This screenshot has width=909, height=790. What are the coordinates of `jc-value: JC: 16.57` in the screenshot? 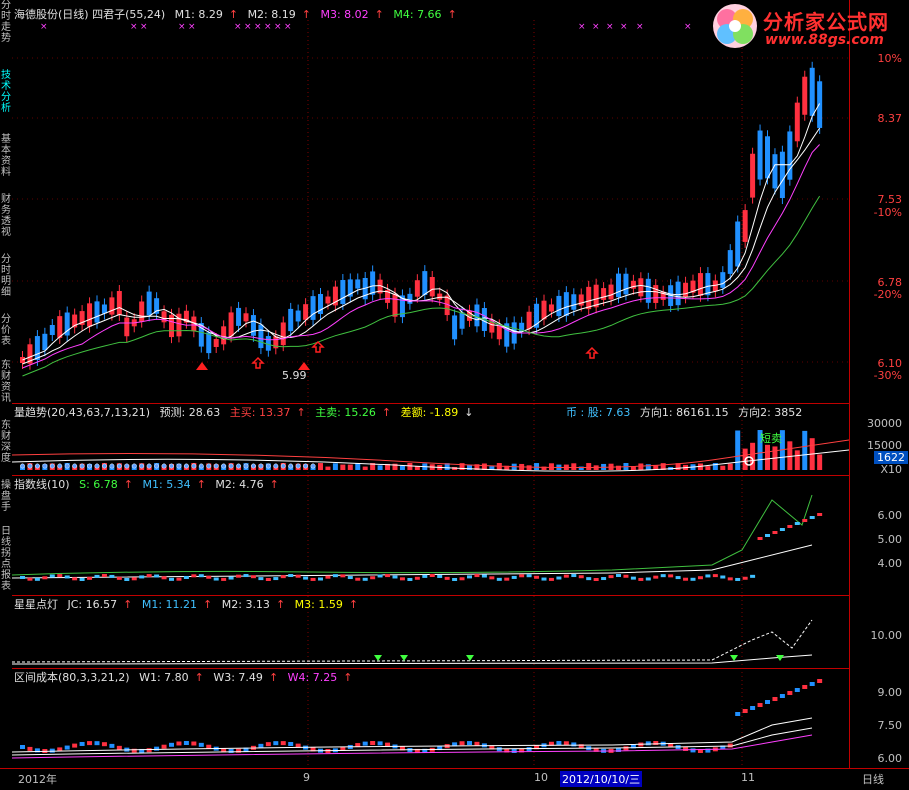 It's located at (92, 604).